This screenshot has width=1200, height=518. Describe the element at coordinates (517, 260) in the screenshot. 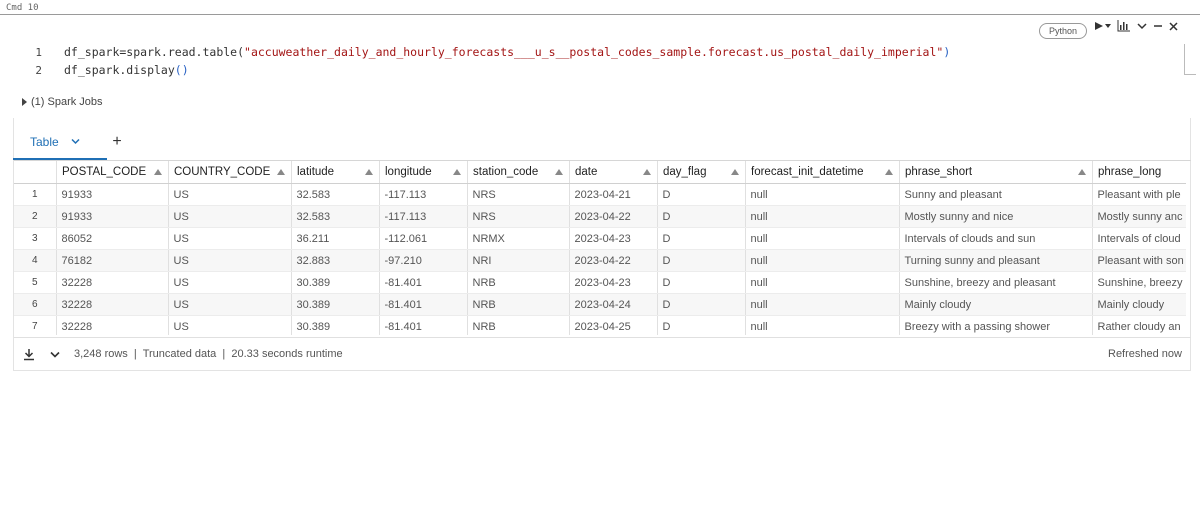

I see `table-cell: NRI` at that location.